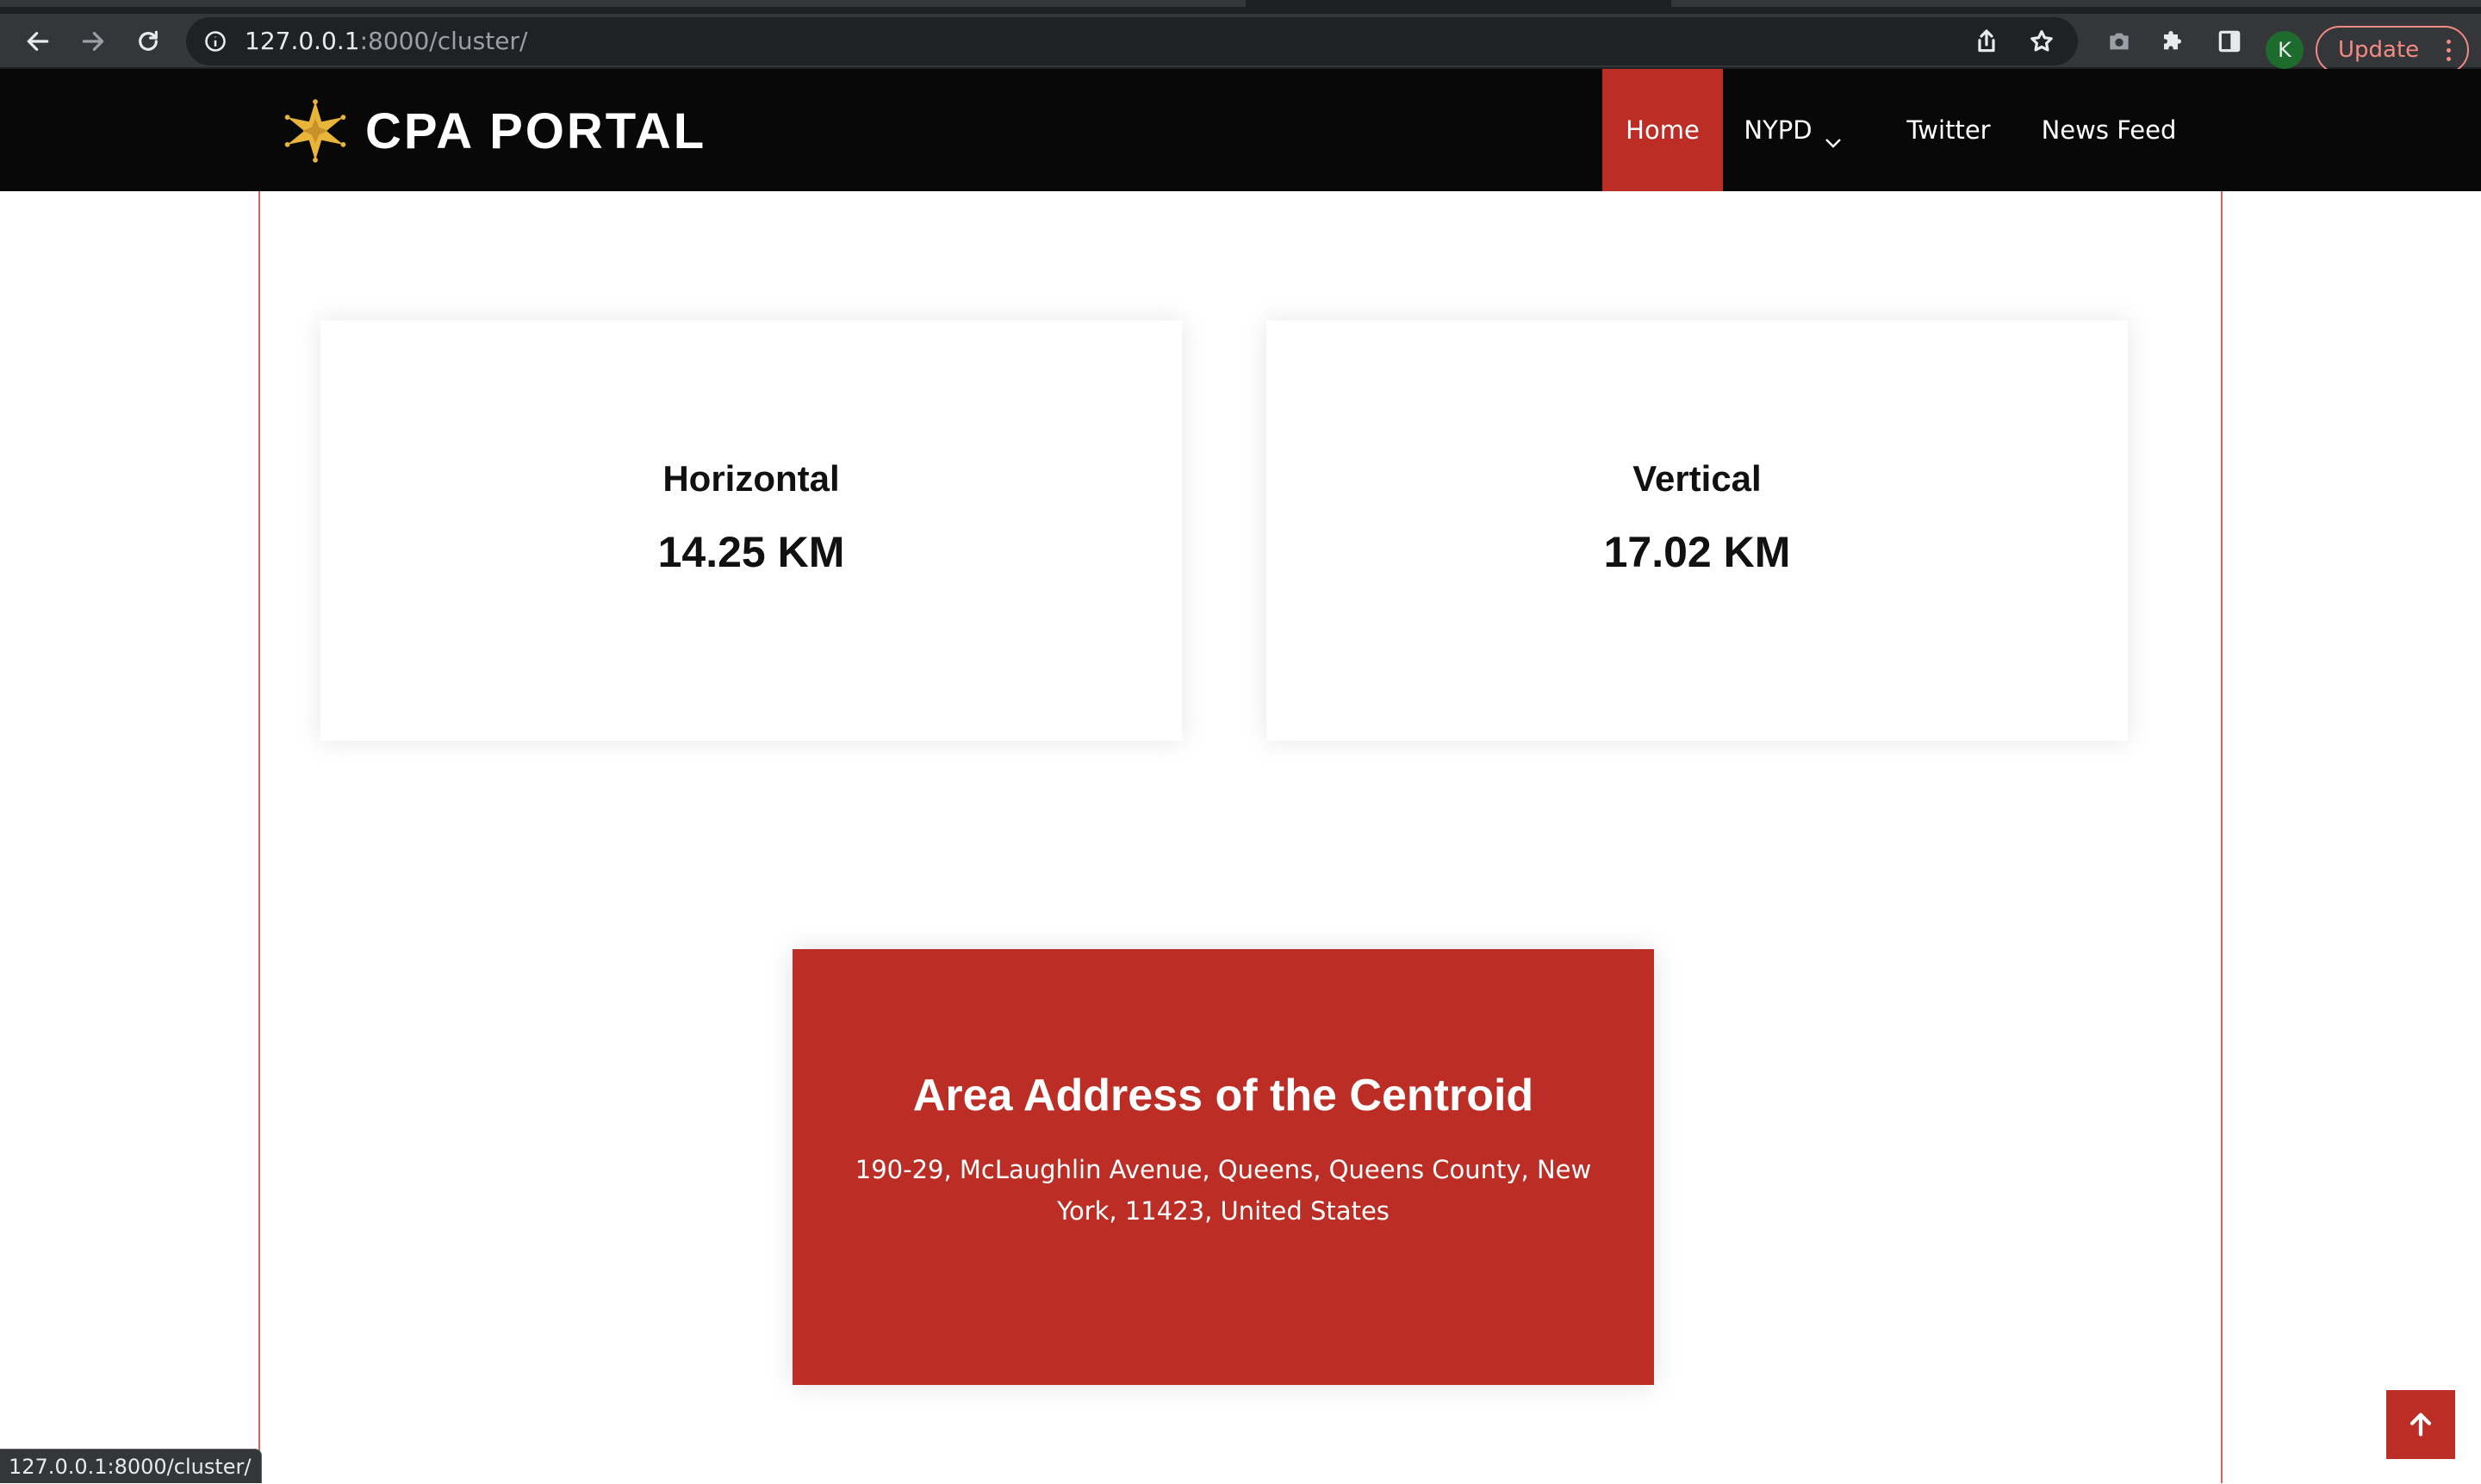  I want to click on horizontal-value: 14.25 KM, so click(751, 552).